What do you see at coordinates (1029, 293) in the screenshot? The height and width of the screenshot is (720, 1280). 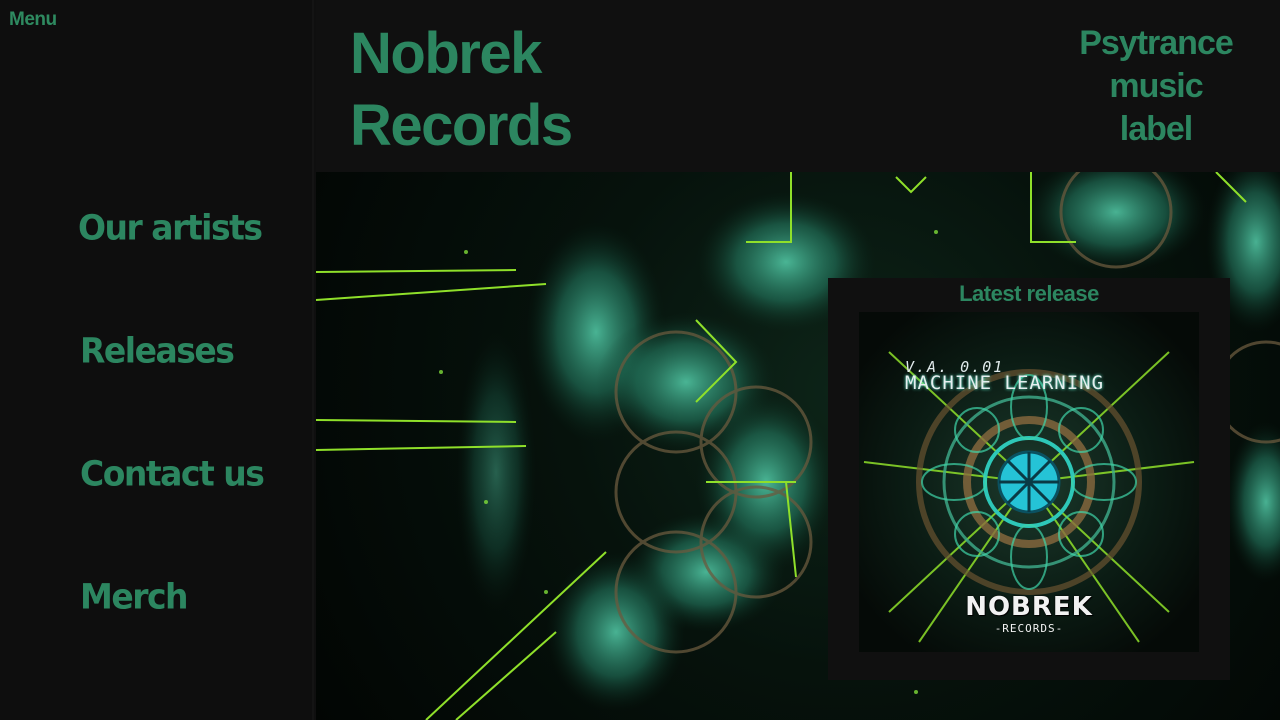 I see `latest-release-heading: Latest release` at bounding box center [1029, 293].